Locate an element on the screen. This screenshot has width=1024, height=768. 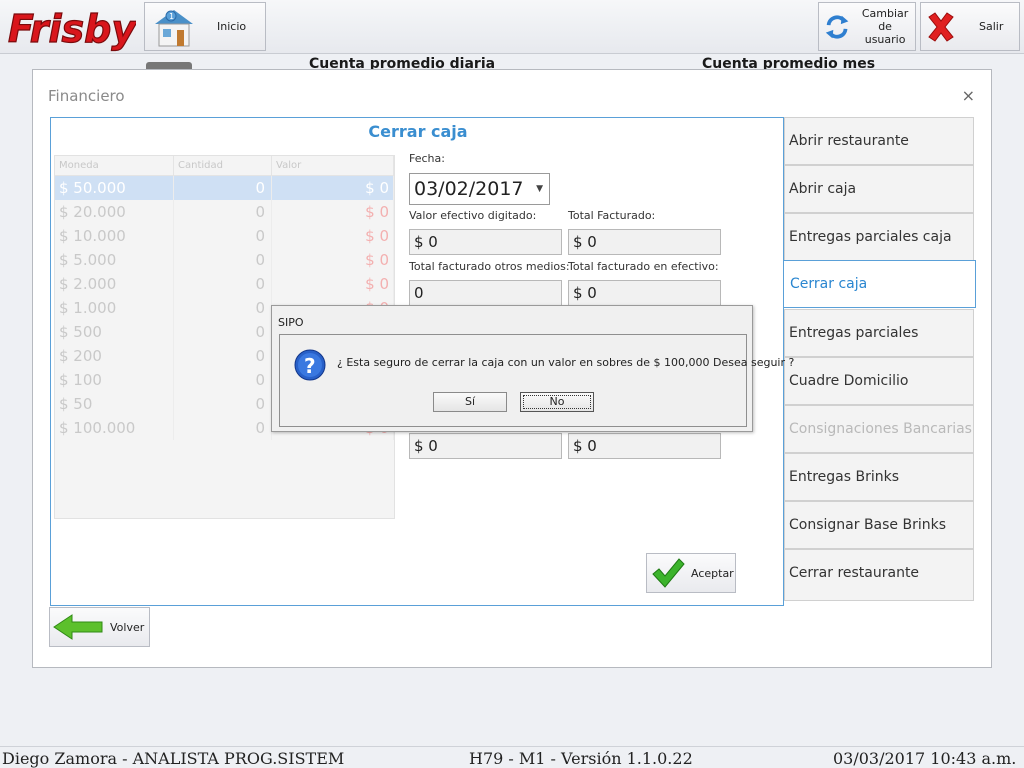
cell-moneda: $ 100.000 is located at coordinates (114, 428).